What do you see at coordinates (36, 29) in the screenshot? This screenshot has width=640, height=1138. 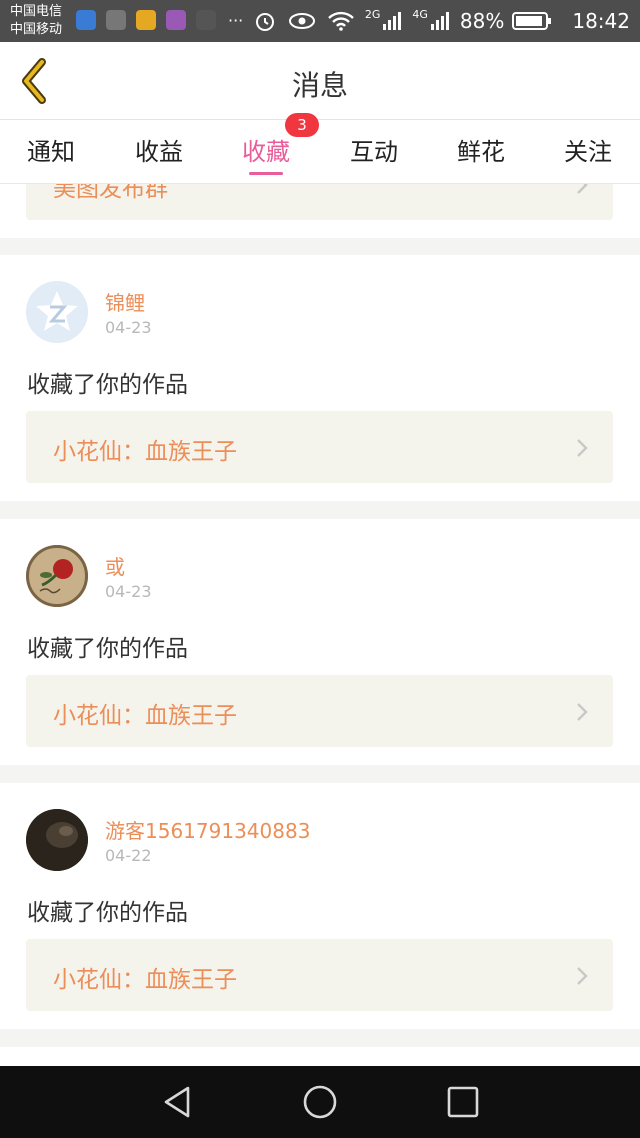 I see `carrier-2: 中国移动` at bounding box center [36, 29].